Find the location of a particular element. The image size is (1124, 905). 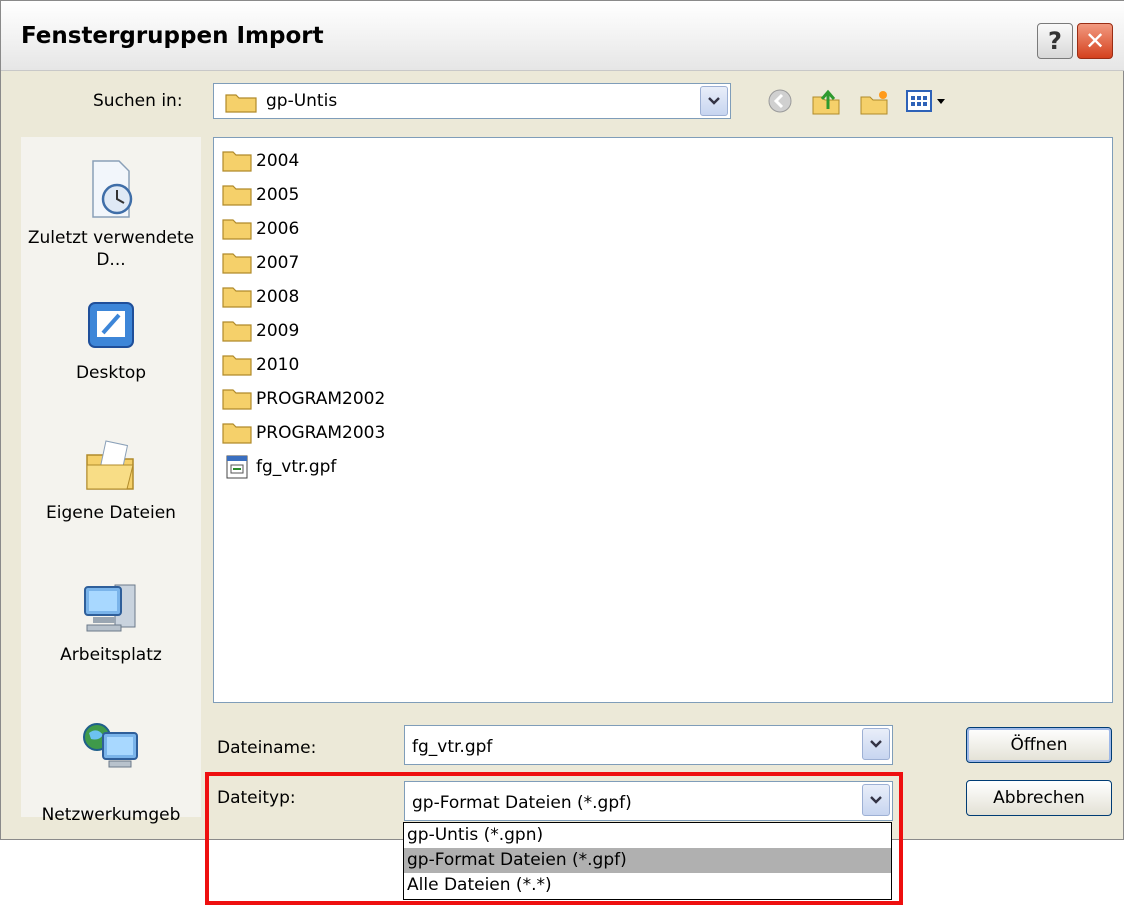

lookin-dropdown-button is located at coordinates (714, 101).